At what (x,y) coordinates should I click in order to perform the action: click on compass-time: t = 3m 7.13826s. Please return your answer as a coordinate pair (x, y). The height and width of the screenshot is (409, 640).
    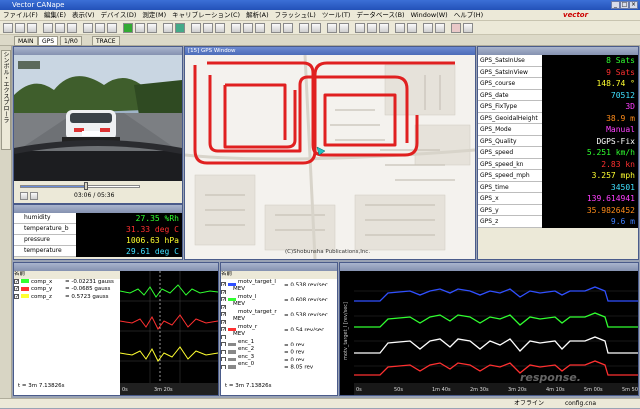
    Looking at the image, I should click on (41, 386).